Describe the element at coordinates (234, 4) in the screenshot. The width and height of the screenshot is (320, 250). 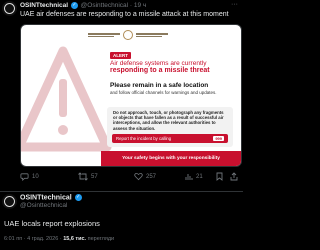
I see `more-dots-icon: ···` at that location.